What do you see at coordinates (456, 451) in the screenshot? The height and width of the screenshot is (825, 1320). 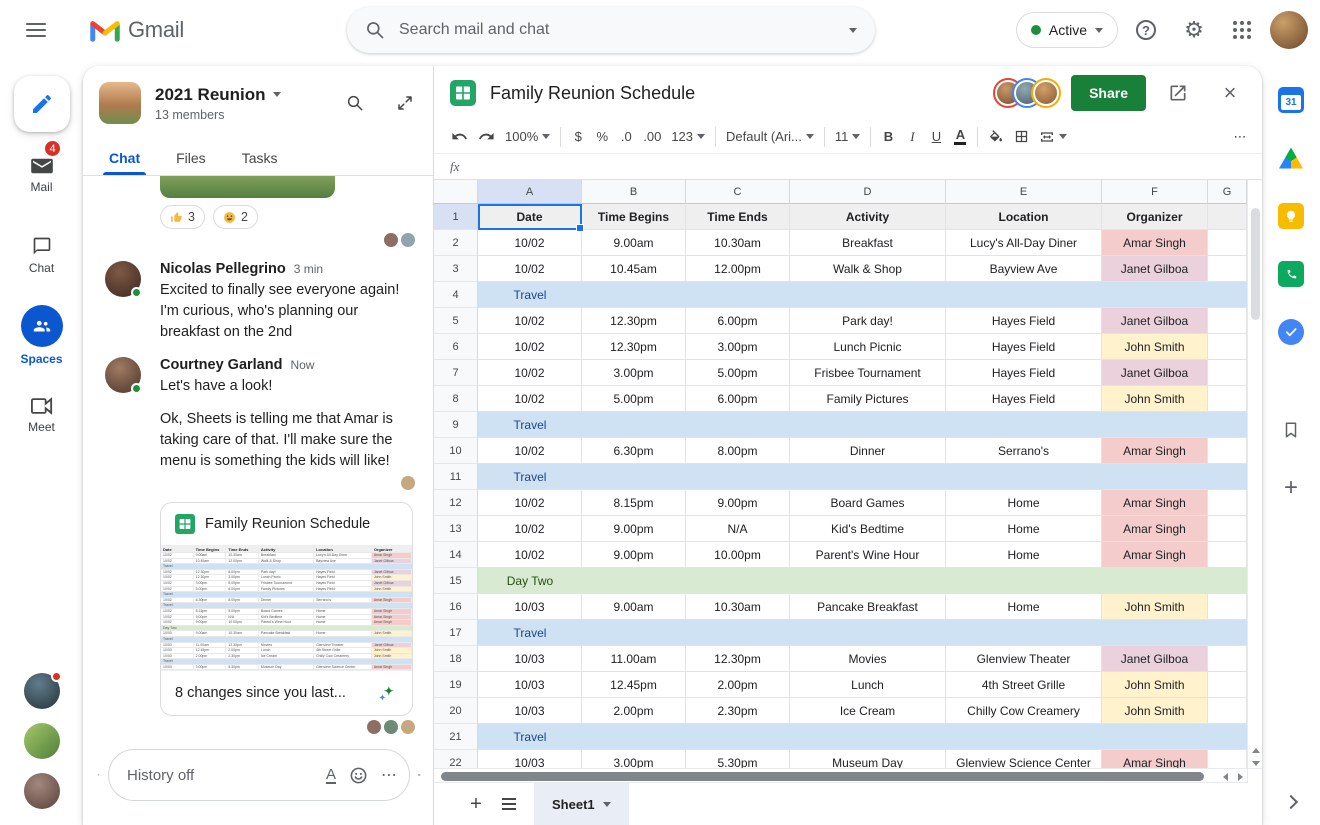 I see `row-header: 10` at bounding box center [456, 451].